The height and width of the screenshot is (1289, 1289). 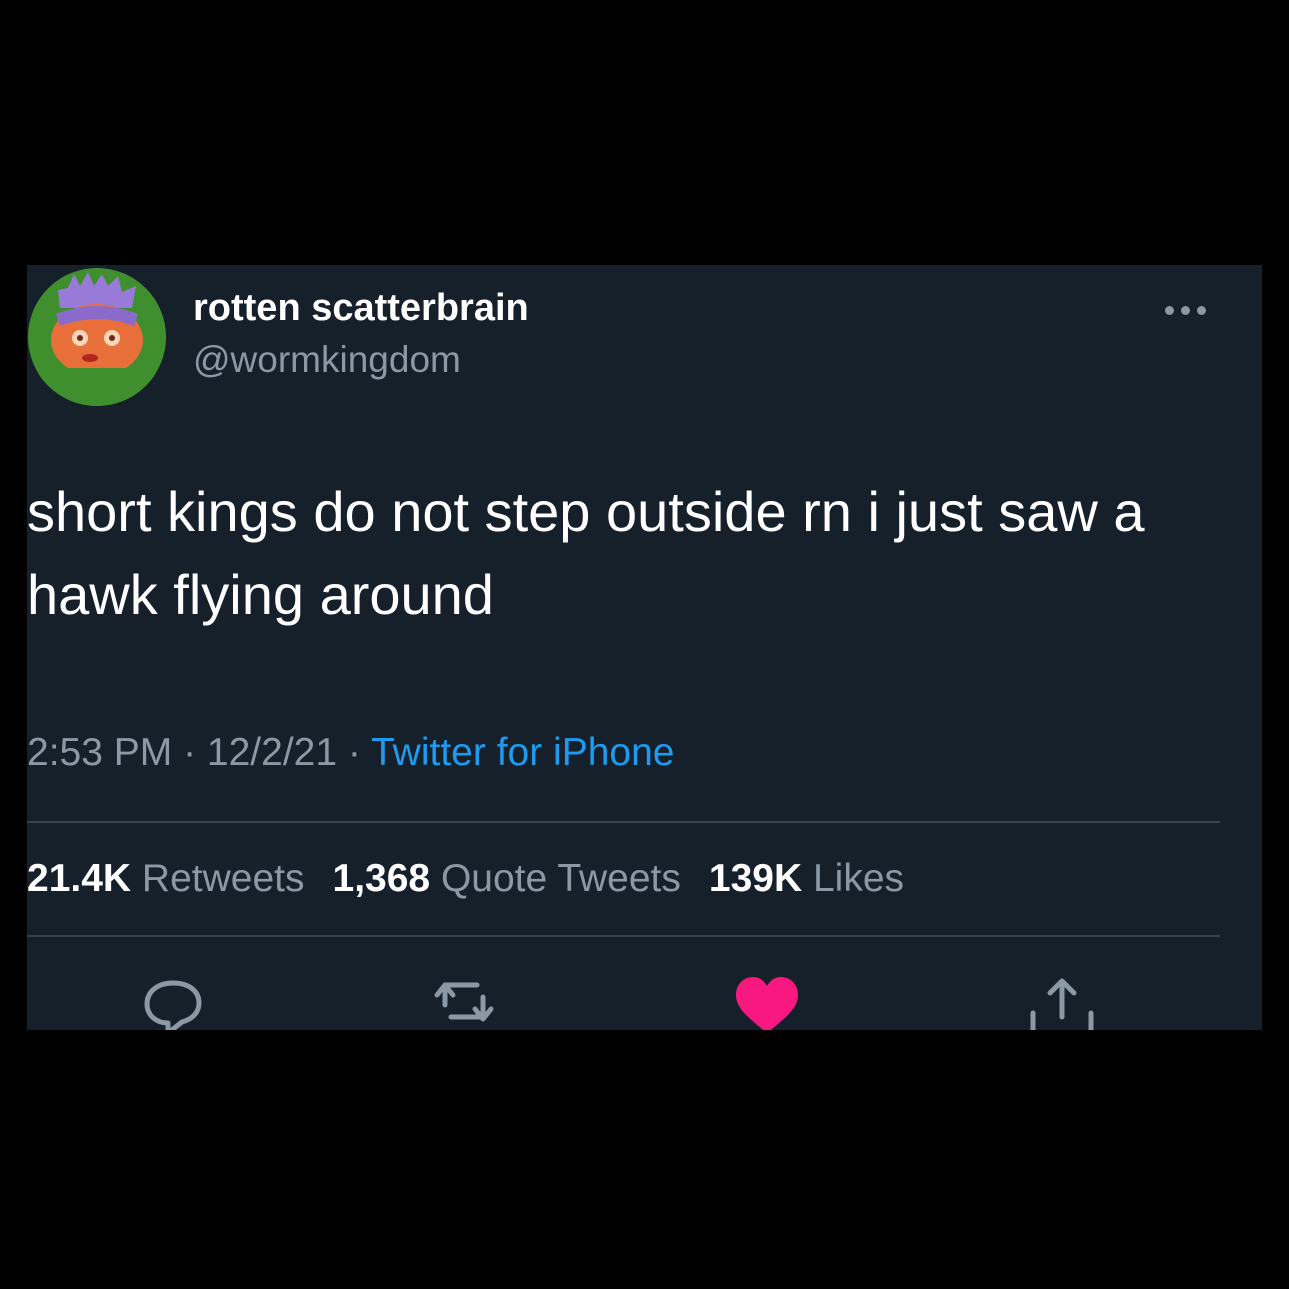 I want to click on tweet-source-link: Twitter for iPhone, so click(x=522, y=752).